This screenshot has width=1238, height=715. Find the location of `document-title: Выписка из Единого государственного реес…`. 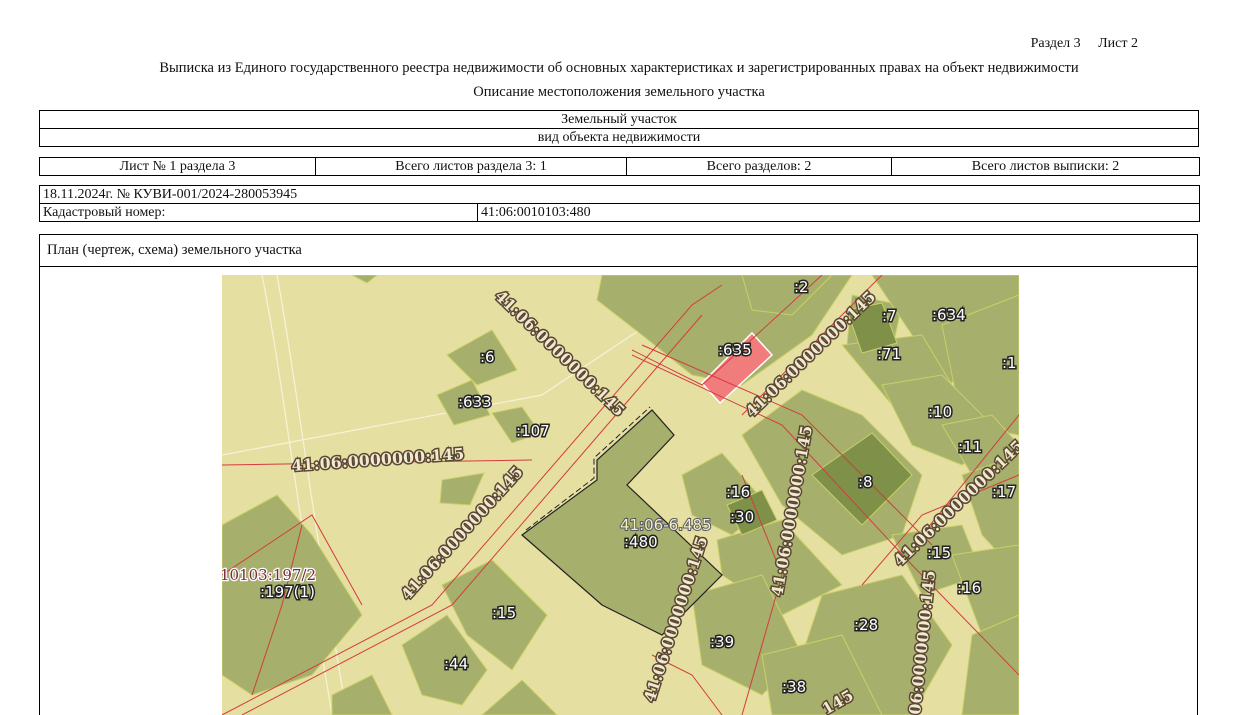

document-title: Выписка из Единого государственного реес… is located at coordinates (619, 68).